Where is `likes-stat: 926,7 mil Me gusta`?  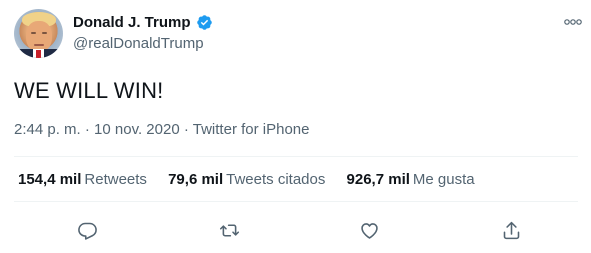
likes-stat: 926,7 mil Me gusta is located at coordinates (411, 179).